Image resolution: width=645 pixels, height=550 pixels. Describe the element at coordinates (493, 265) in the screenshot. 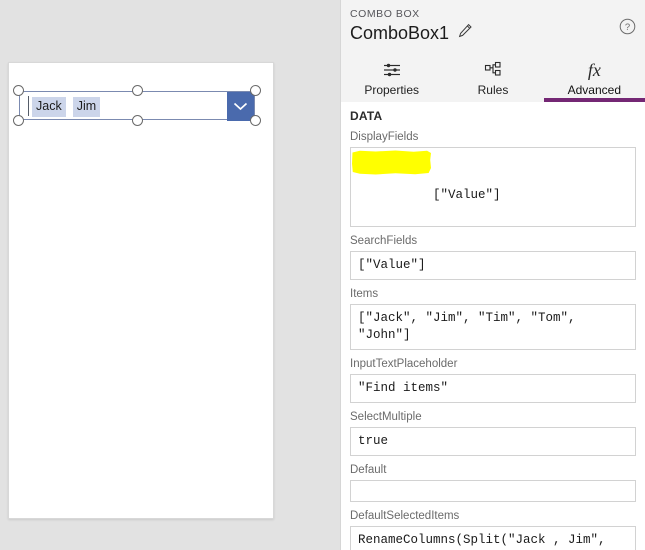

I see `searchfields-input: ["Value"]` at that location.